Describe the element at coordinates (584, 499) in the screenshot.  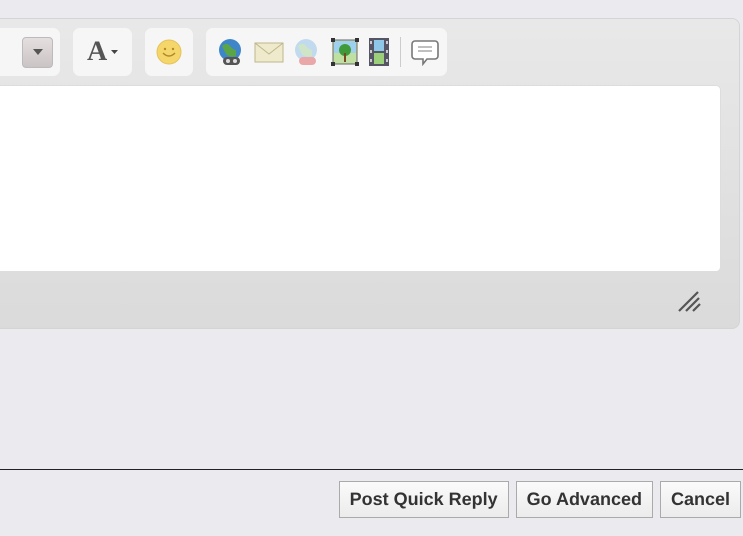
I see `form-button: Go Advanced` at that location.